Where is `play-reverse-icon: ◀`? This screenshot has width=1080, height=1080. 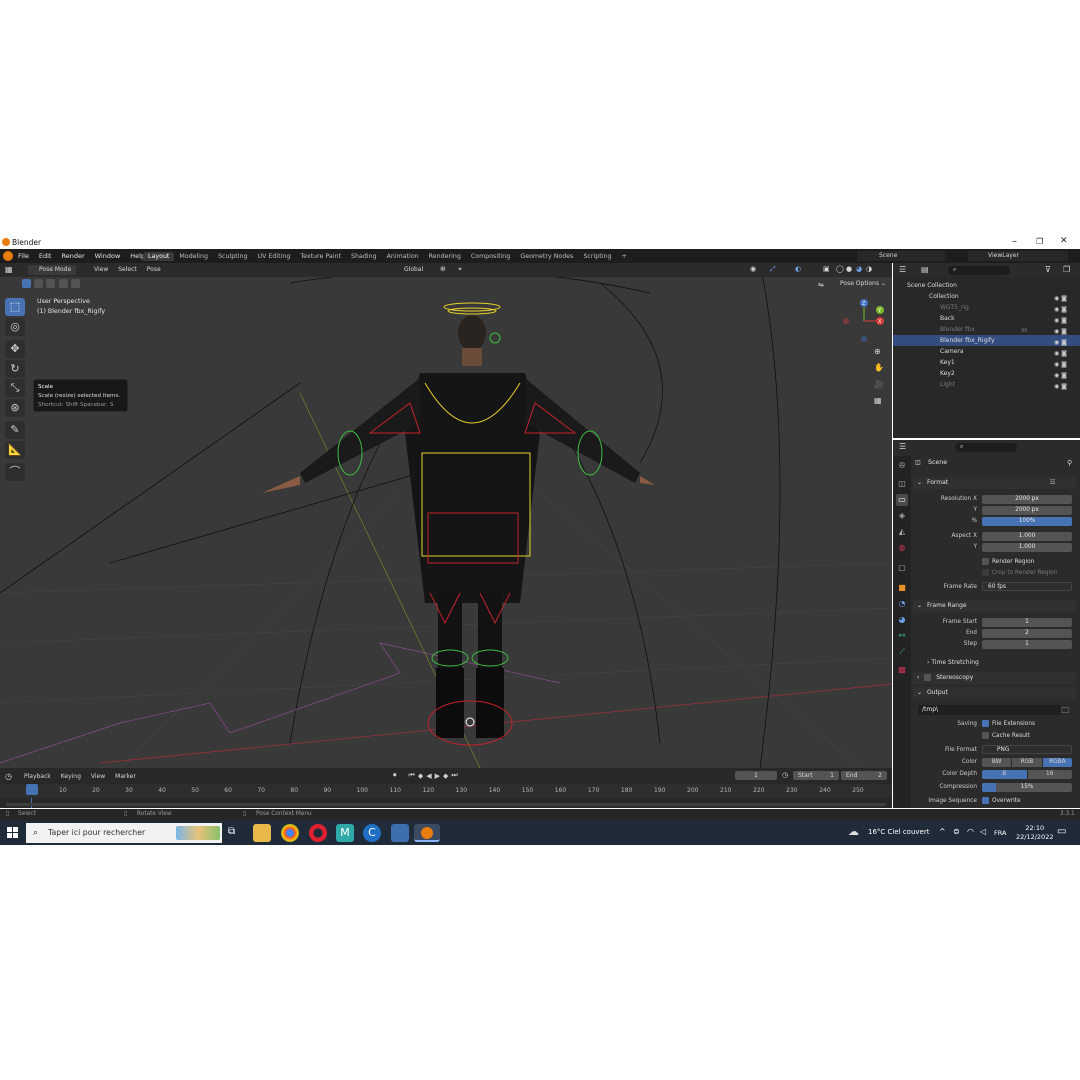 play-reverse-icon: ◀ is located at coordinates (428, 776).